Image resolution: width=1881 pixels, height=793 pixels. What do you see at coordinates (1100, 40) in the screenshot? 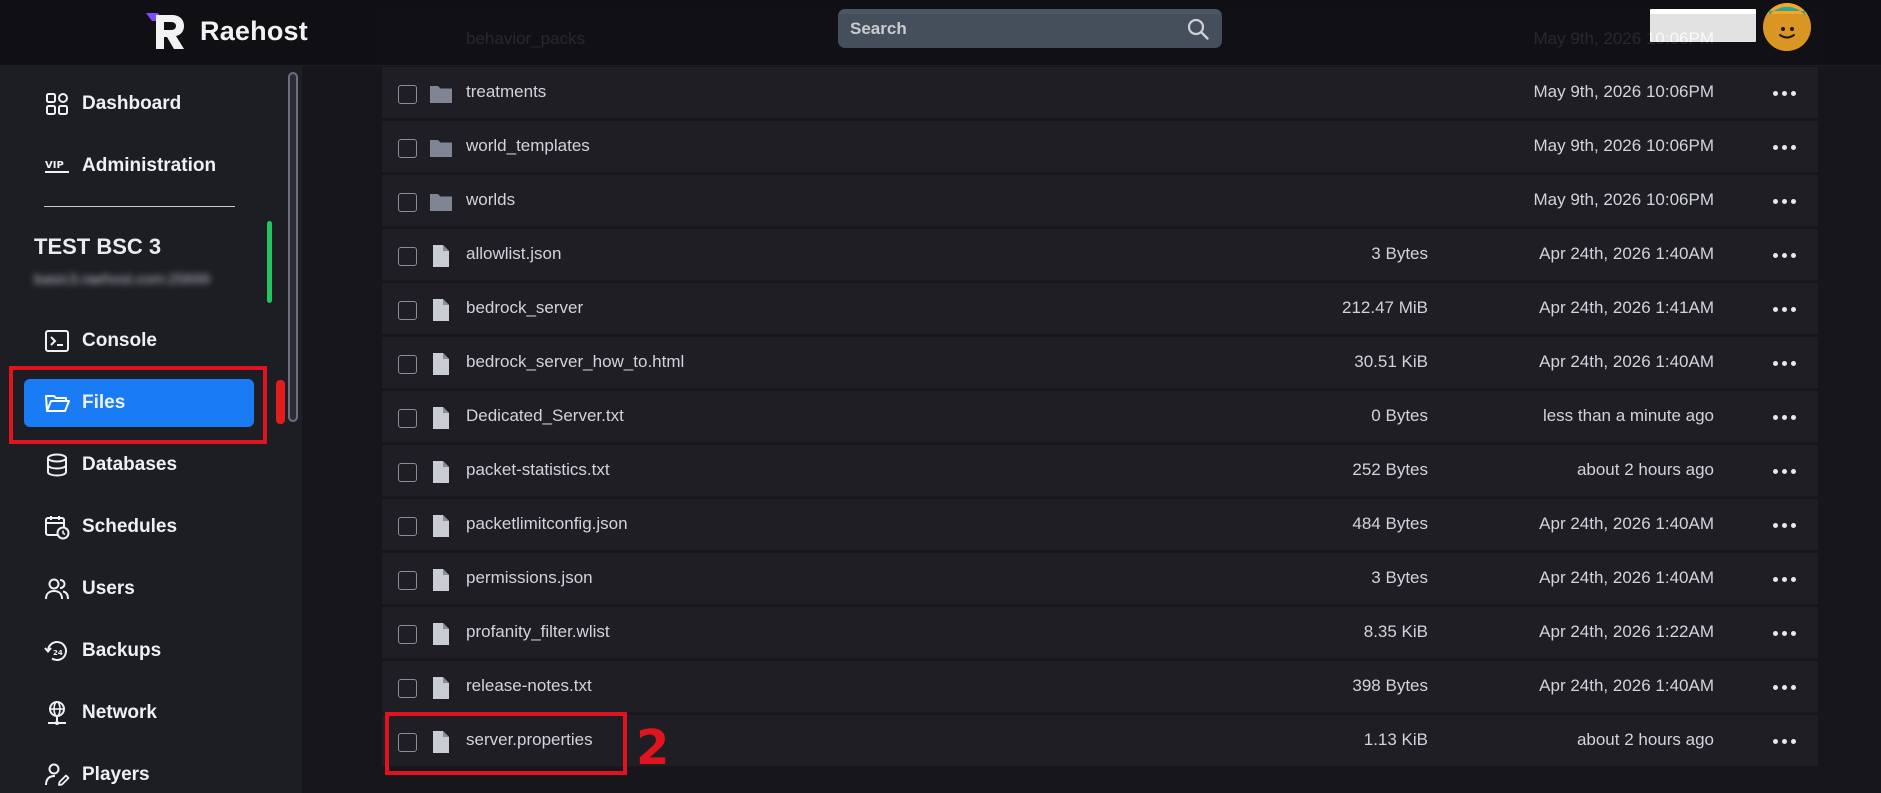
I see `file-row-ghost: behavior_packs May 9th, 2026 10:06PM` at bounding box center [1100, 40].